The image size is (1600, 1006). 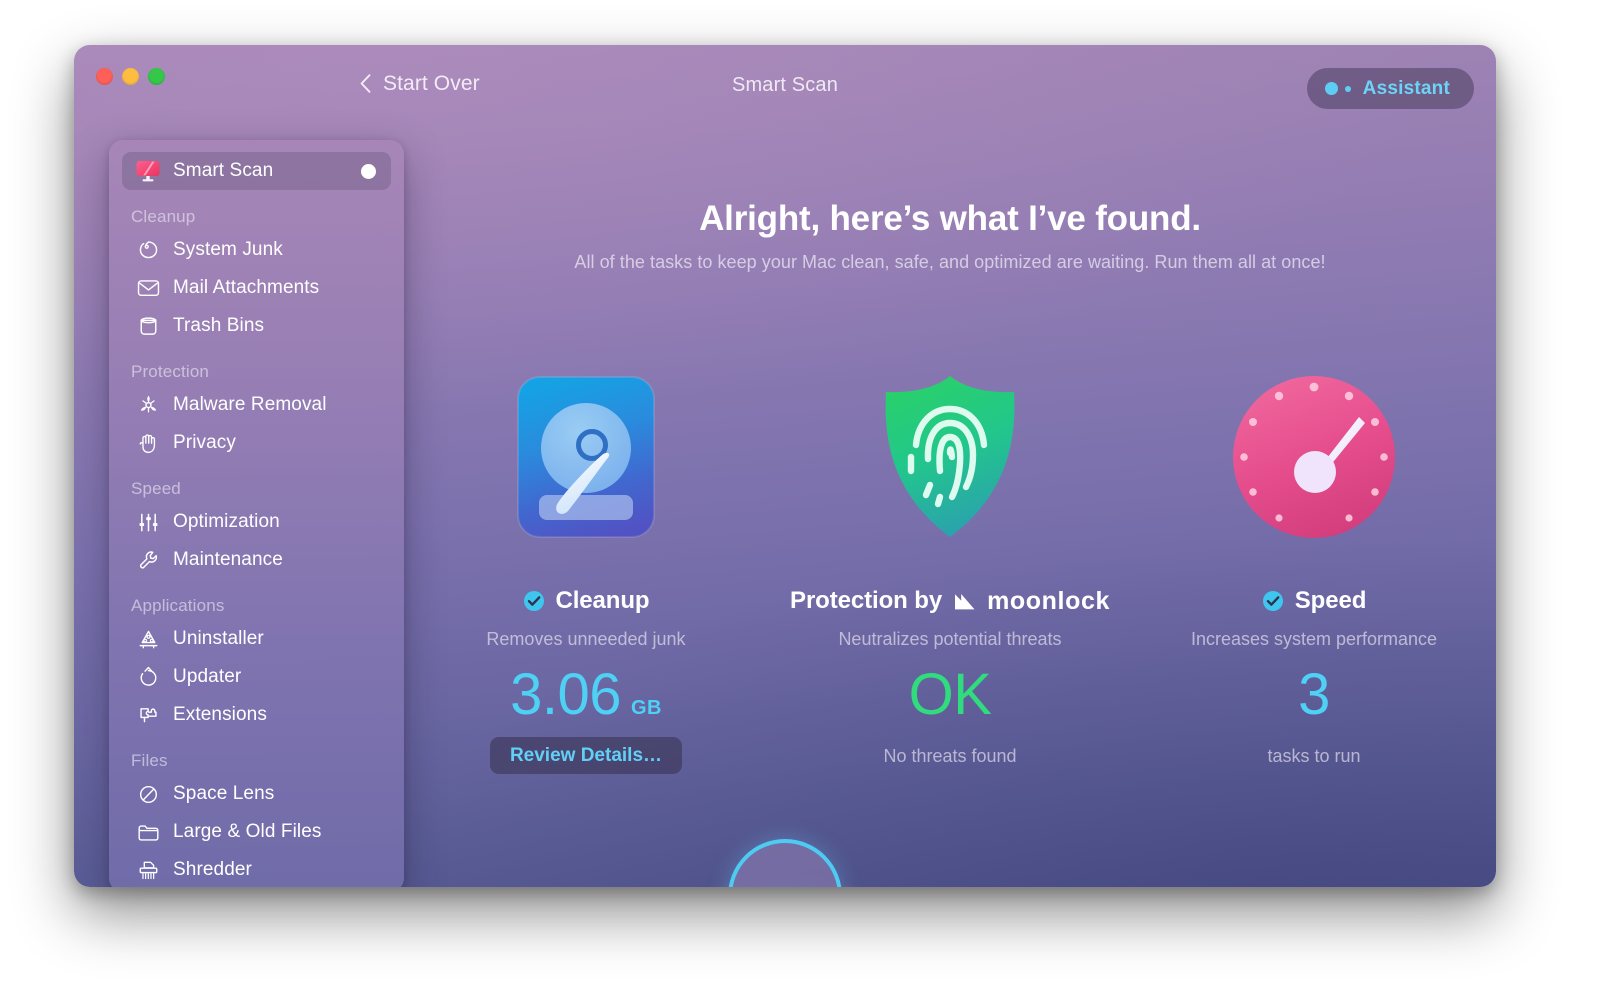 I want to click on hard-drive-icon, so click(x=586, y=457).